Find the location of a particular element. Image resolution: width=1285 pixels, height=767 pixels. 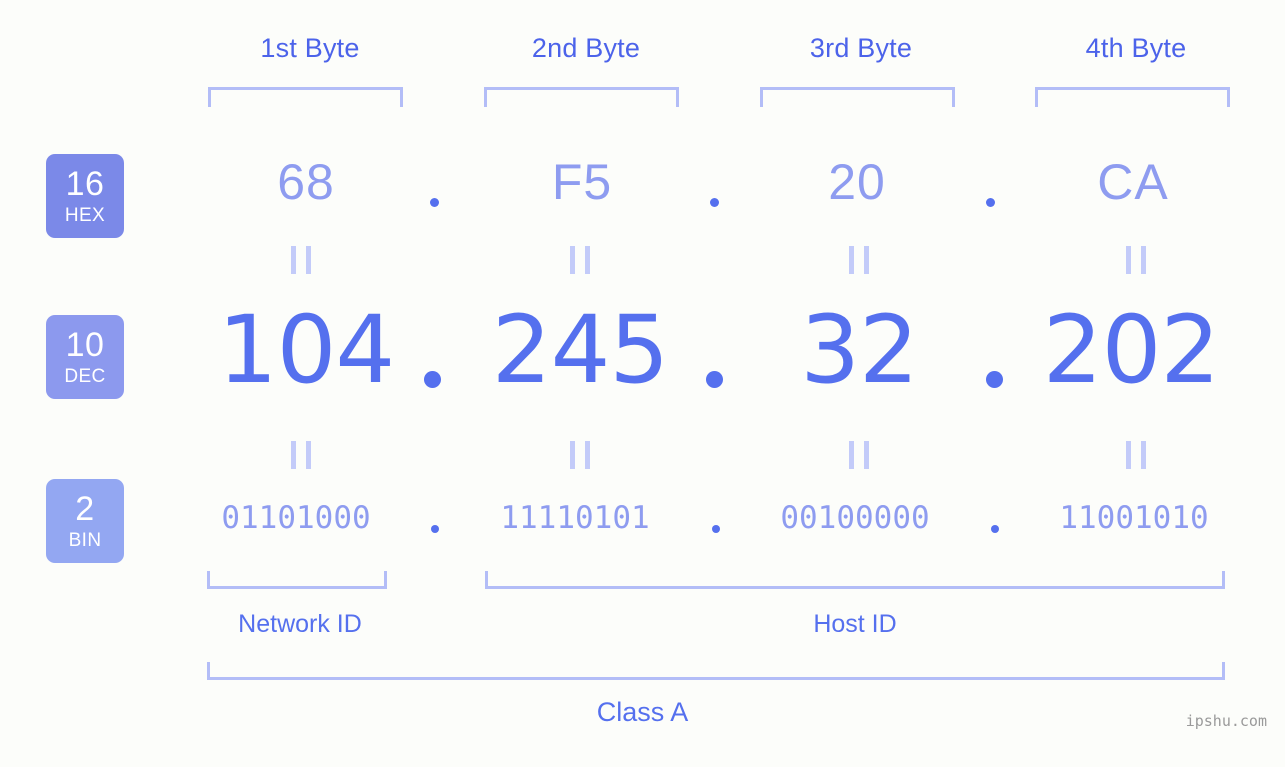

base-badge-bin: 2 BIN is located at coordinates (85, 521).